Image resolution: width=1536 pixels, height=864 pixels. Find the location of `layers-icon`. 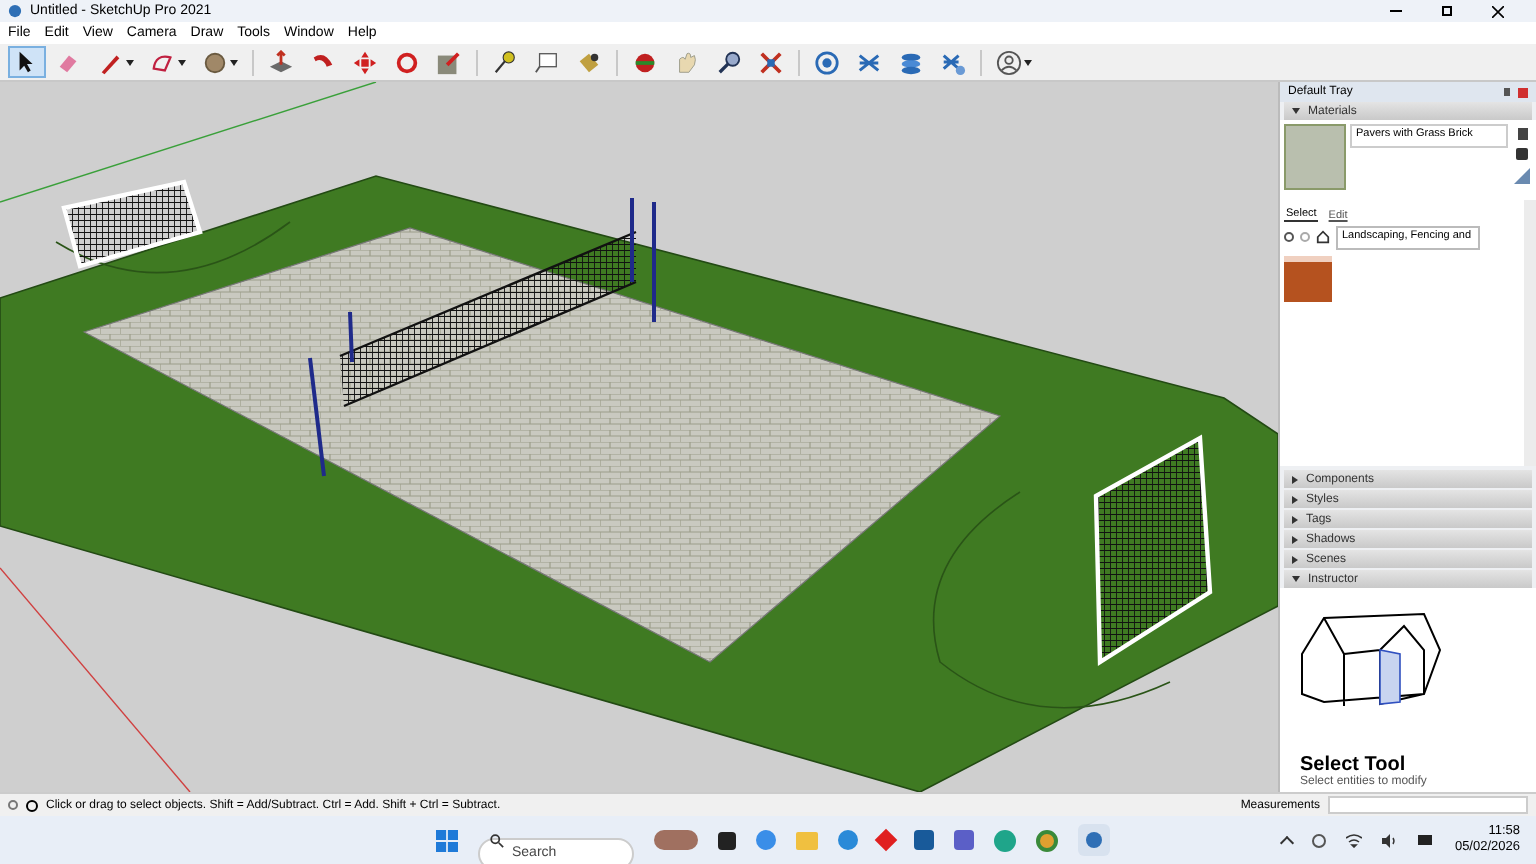

layers-icon is located at coordinates (911, 62).